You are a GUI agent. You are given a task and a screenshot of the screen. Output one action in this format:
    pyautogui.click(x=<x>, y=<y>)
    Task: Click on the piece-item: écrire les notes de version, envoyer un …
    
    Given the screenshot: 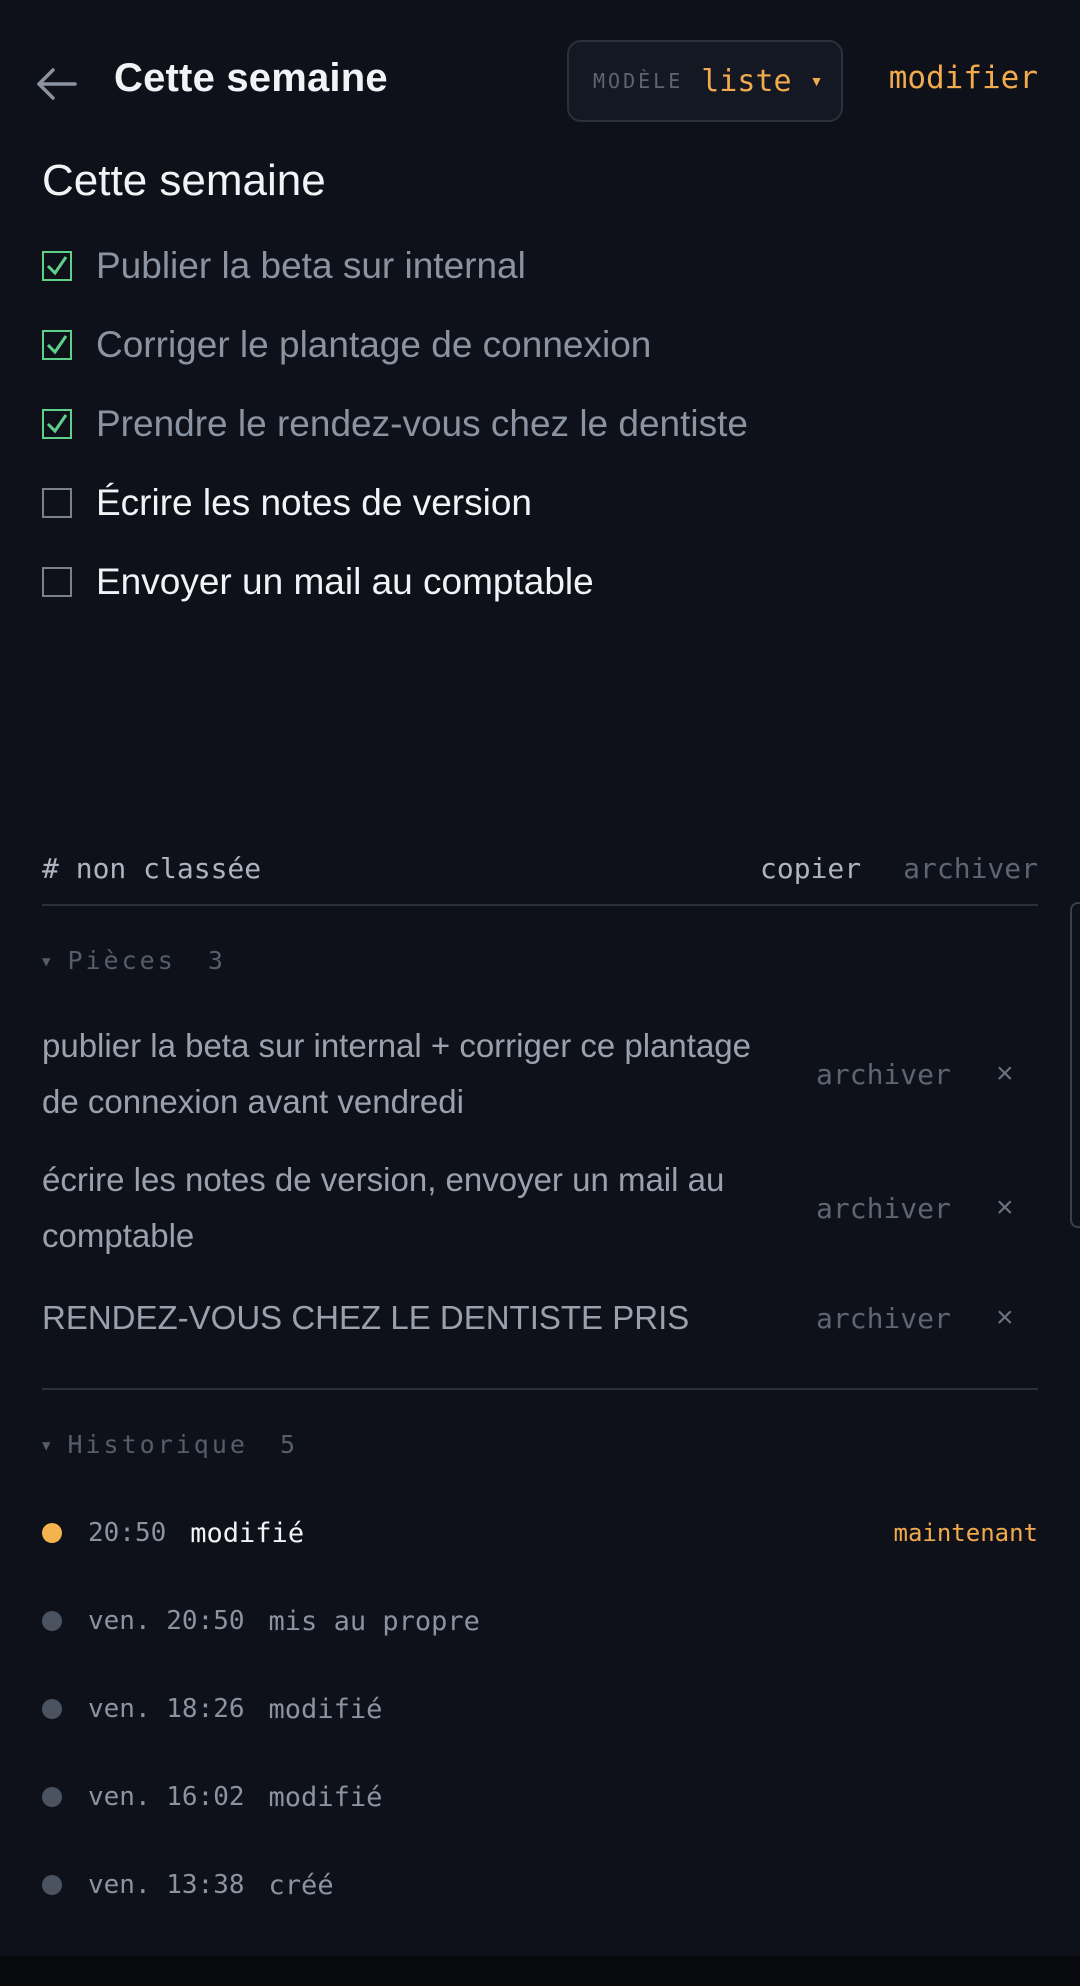 What is the action you would take?
    pyautogui.click(x=540, y=1208)
    